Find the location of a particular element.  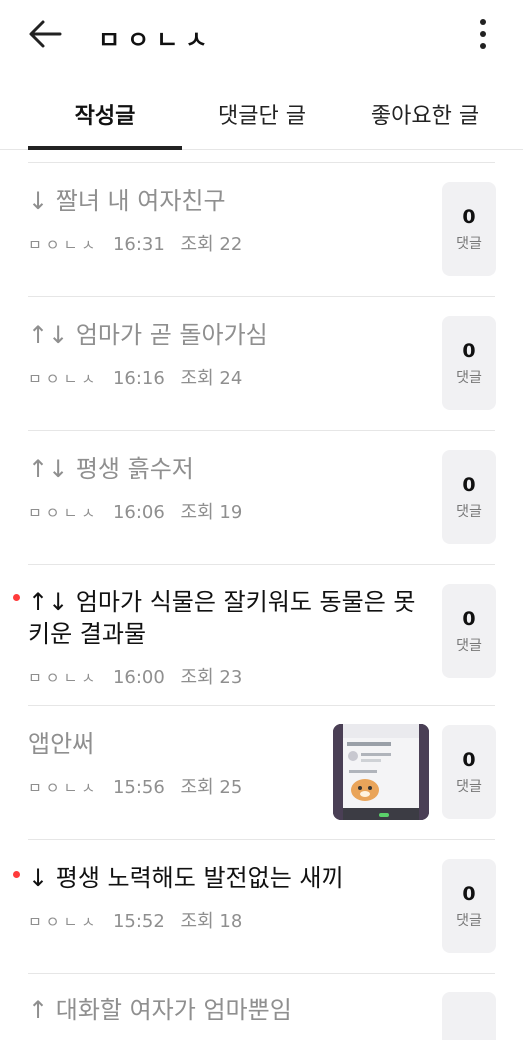

tab-commented-posts: 댓글단 글 is located at coordinates (262, 114).